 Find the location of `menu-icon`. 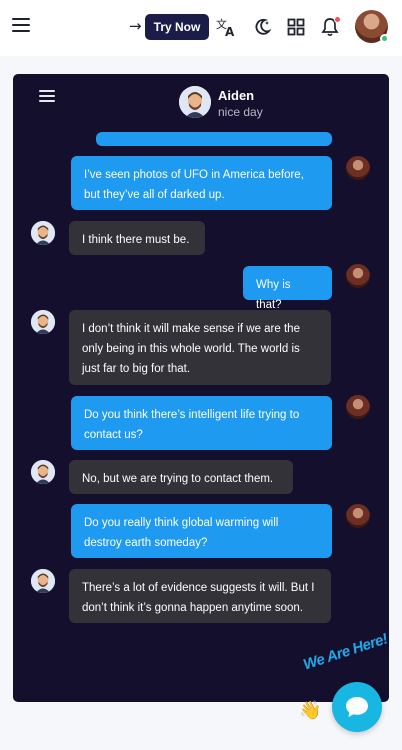

menu-icon is located at coordinates (21, 25).